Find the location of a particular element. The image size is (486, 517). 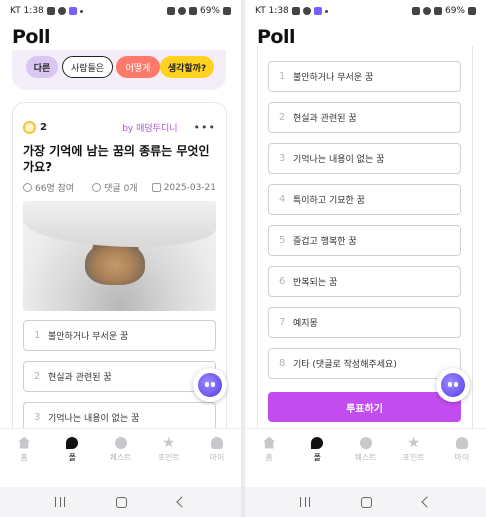

option-number: 3 is located at coordinates (37, 417).